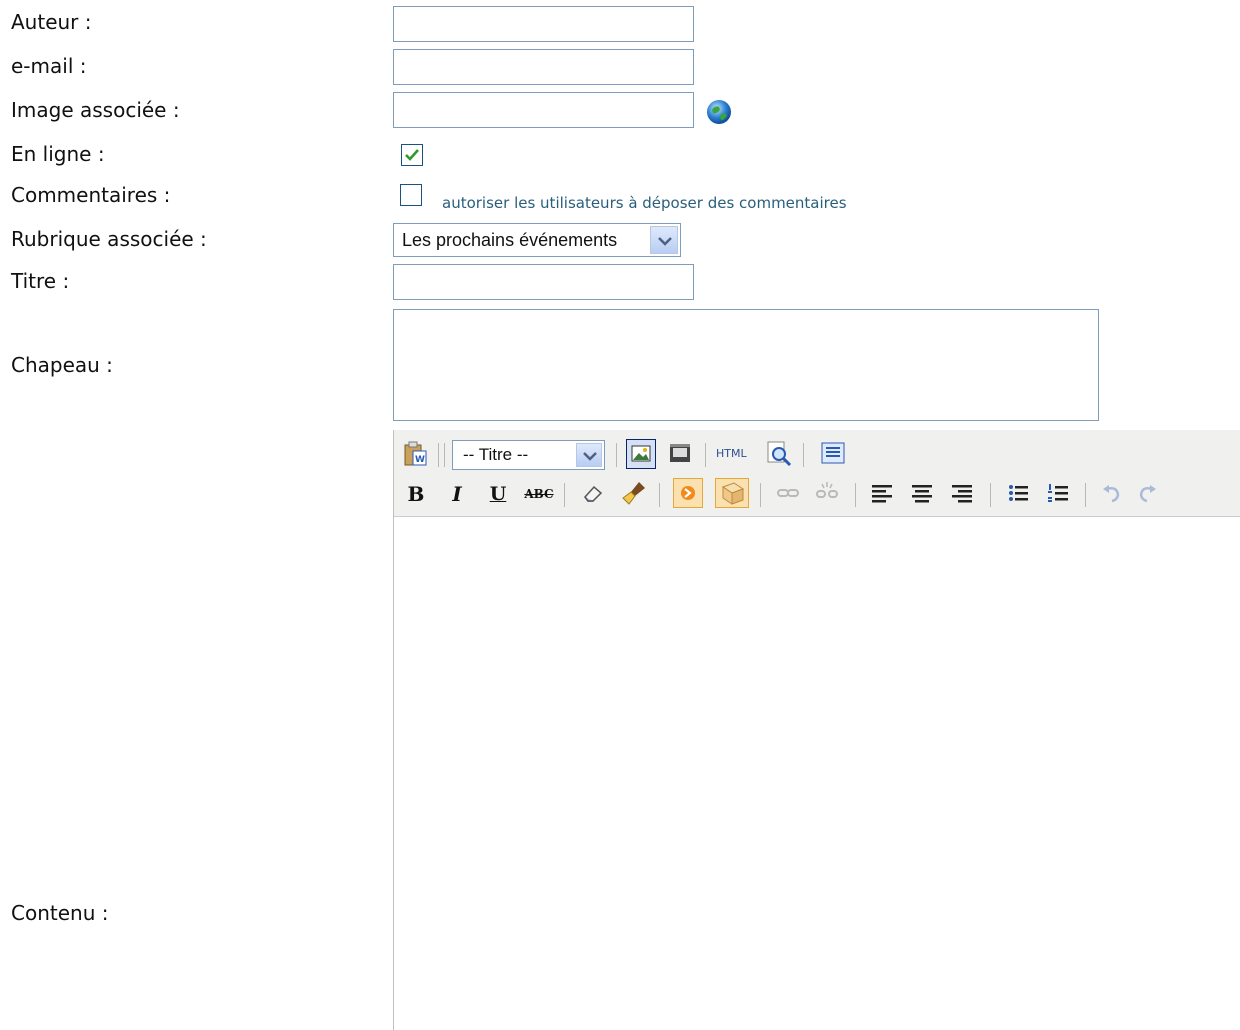 The width and height of the screenshot is (1240, 1030). What do you see at coordinates (60, 913) in the screenshot?
I see `content-label: Contenu :` at bounding box center [60, 913].